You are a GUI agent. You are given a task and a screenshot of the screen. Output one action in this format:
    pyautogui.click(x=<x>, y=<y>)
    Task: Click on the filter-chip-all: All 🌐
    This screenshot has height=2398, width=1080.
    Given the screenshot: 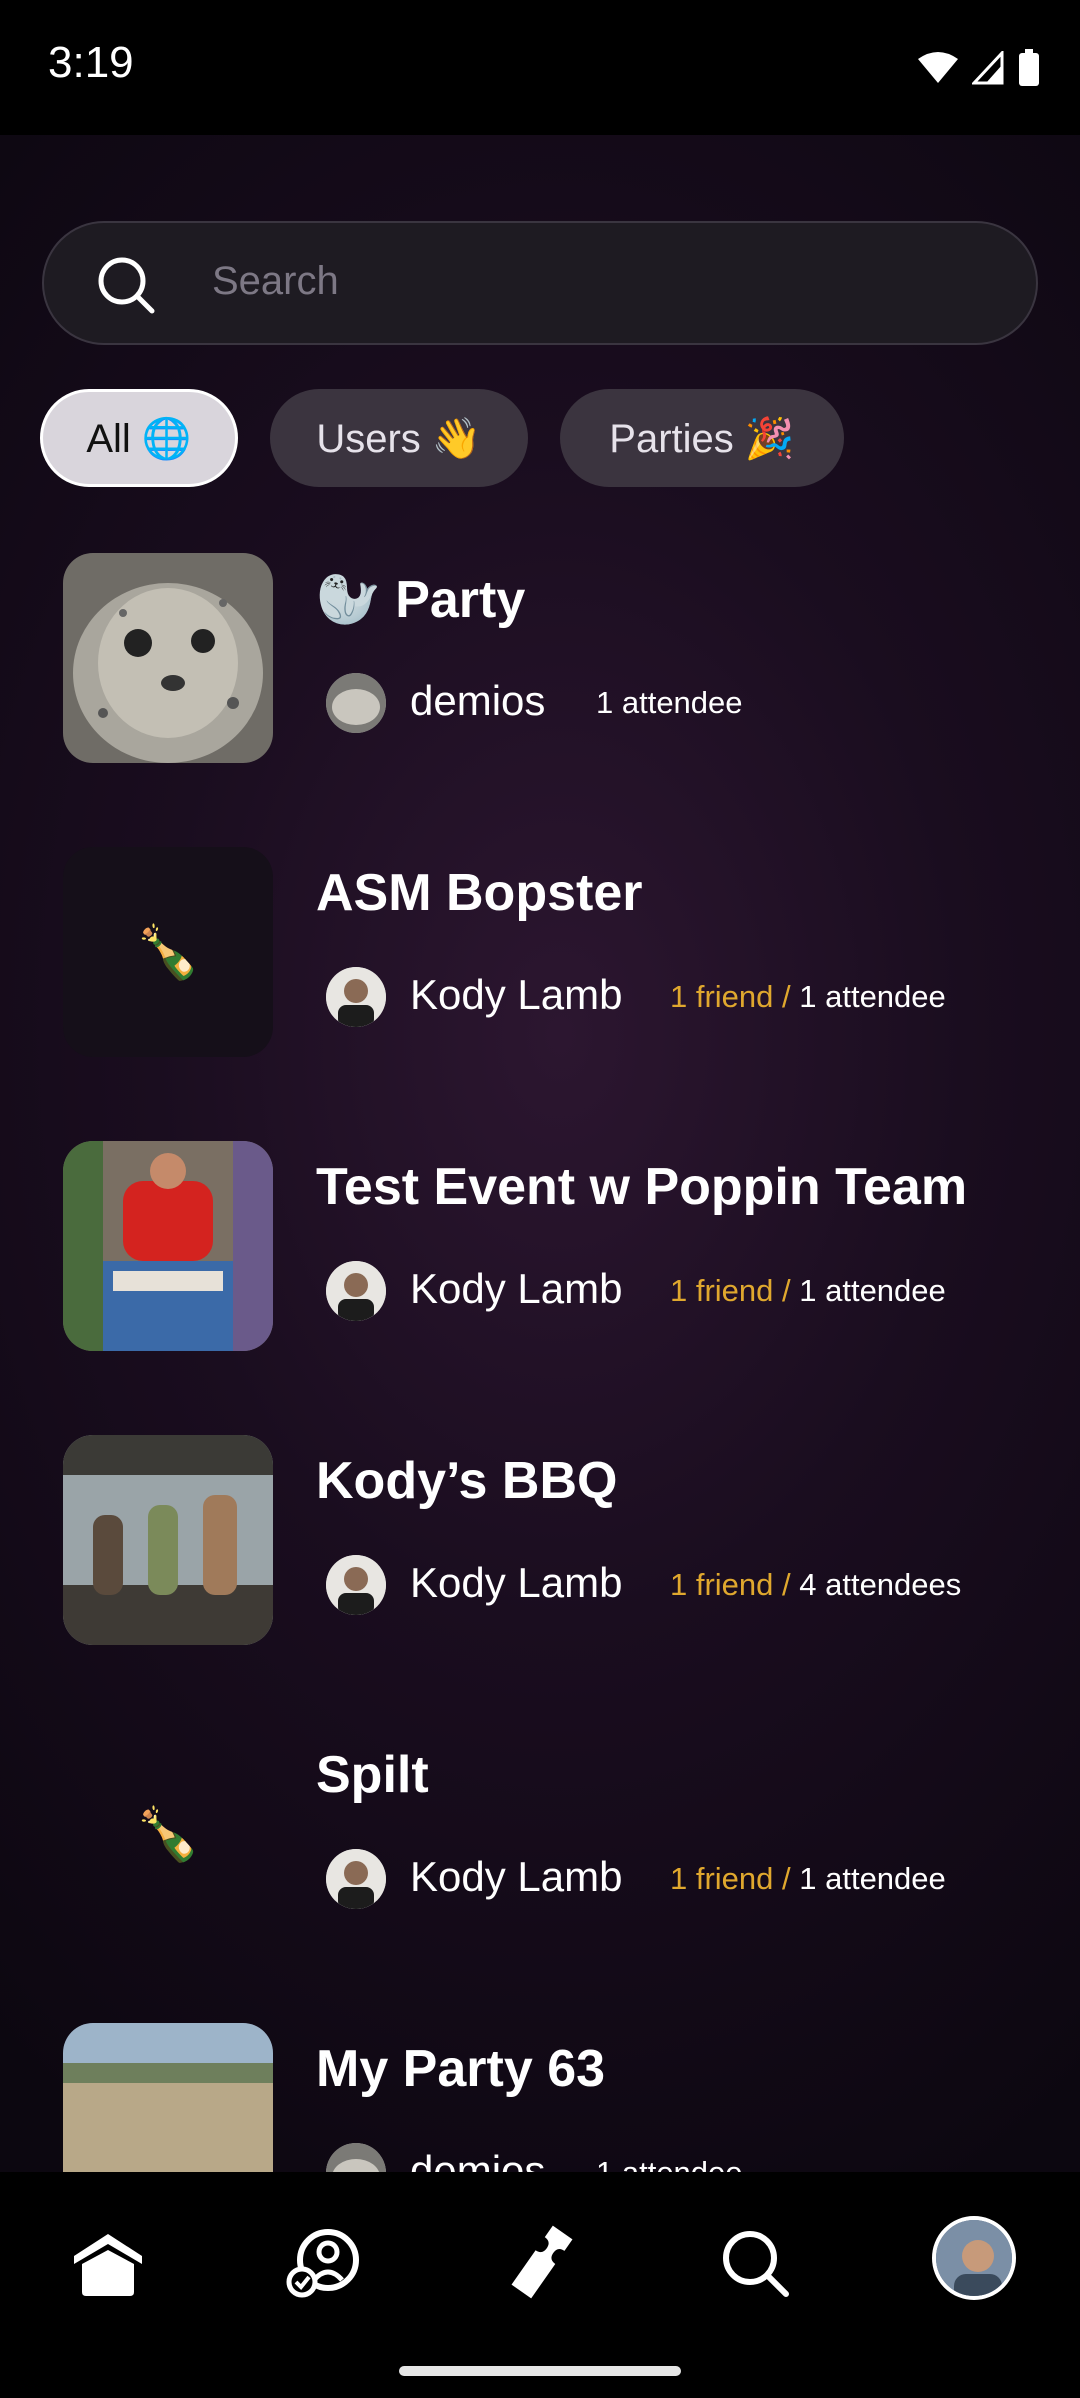 What is the action you would take?
    pyautogui.click(x=139, y=438)
    